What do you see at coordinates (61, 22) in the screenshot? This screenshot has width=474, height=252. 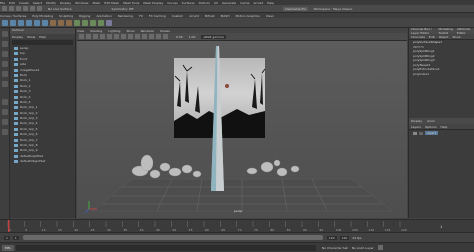 I see `separate-icon` at bounding box center [61, 22].